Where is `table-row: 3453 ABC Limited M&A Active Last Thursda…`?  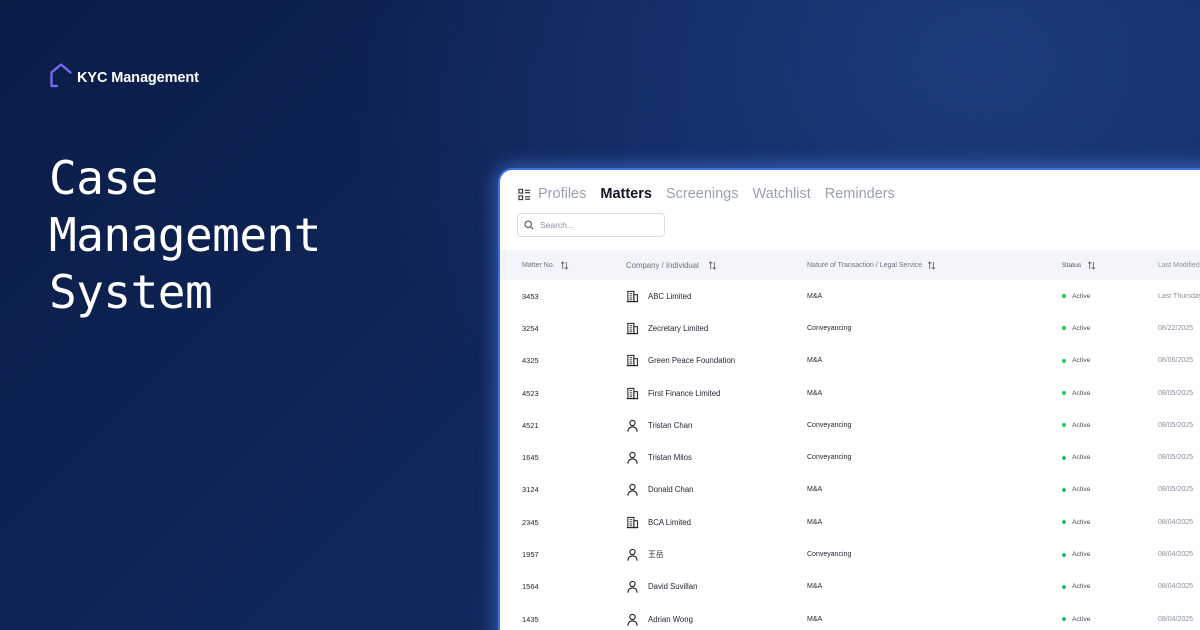 table-row: 3453 ABC Limited M&A Active Last Thursda… is located at coordinates (850, 296).